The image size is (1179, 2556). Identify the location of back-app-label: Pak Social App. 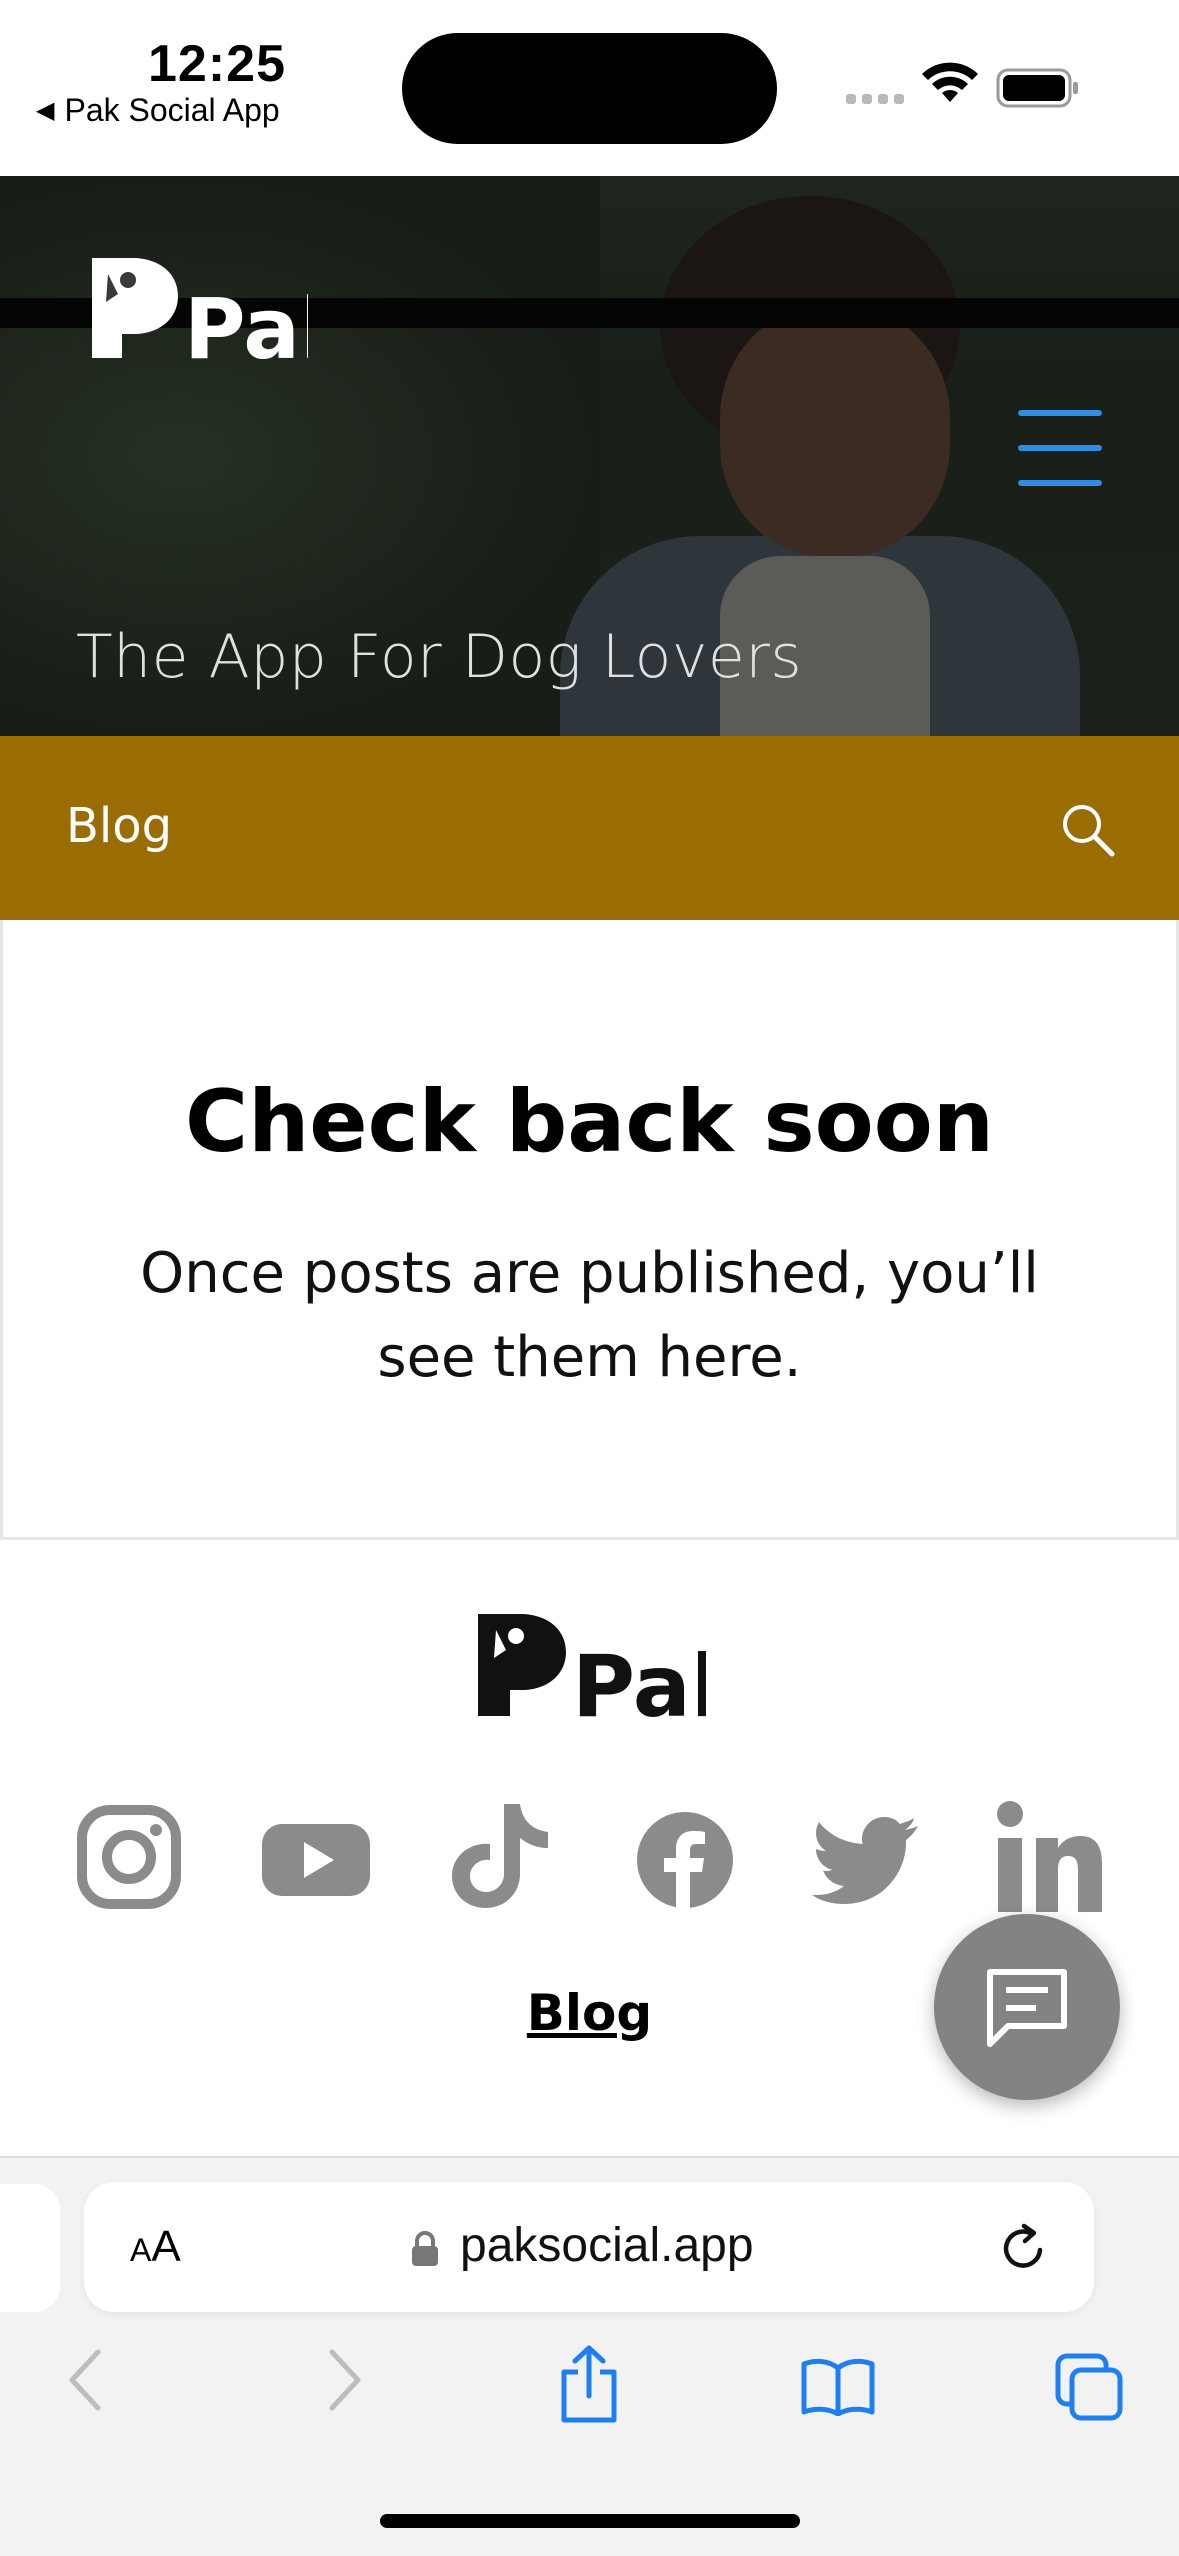
(172, 110).